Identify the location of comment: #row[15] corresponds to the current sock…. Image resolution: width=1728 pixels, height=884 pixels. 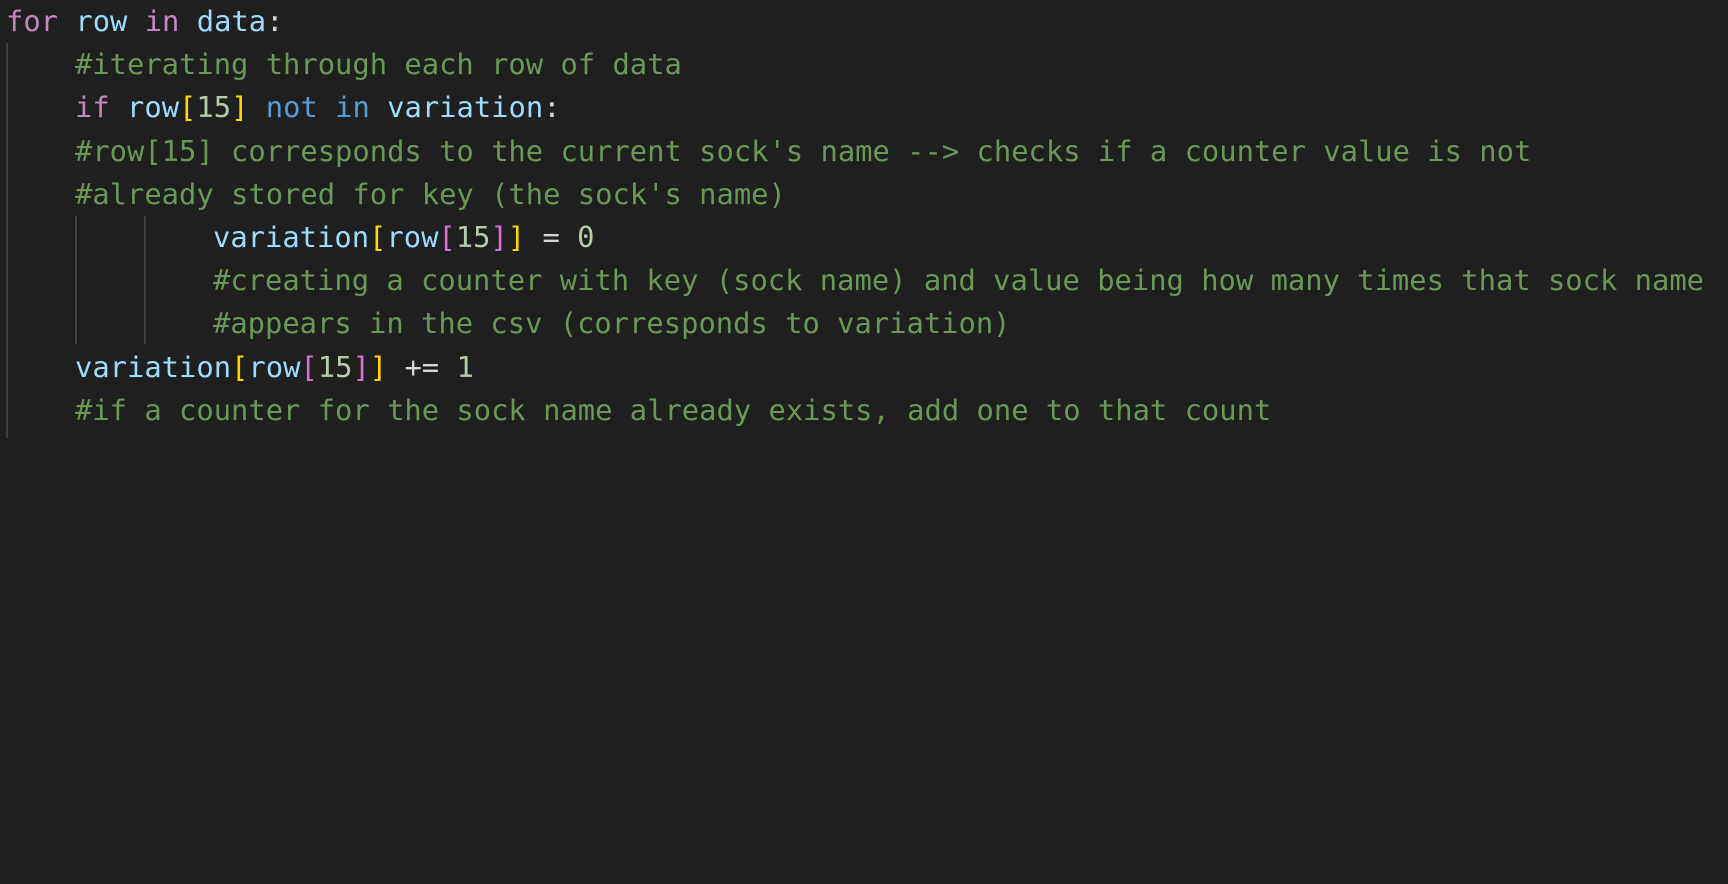
(803, 150).